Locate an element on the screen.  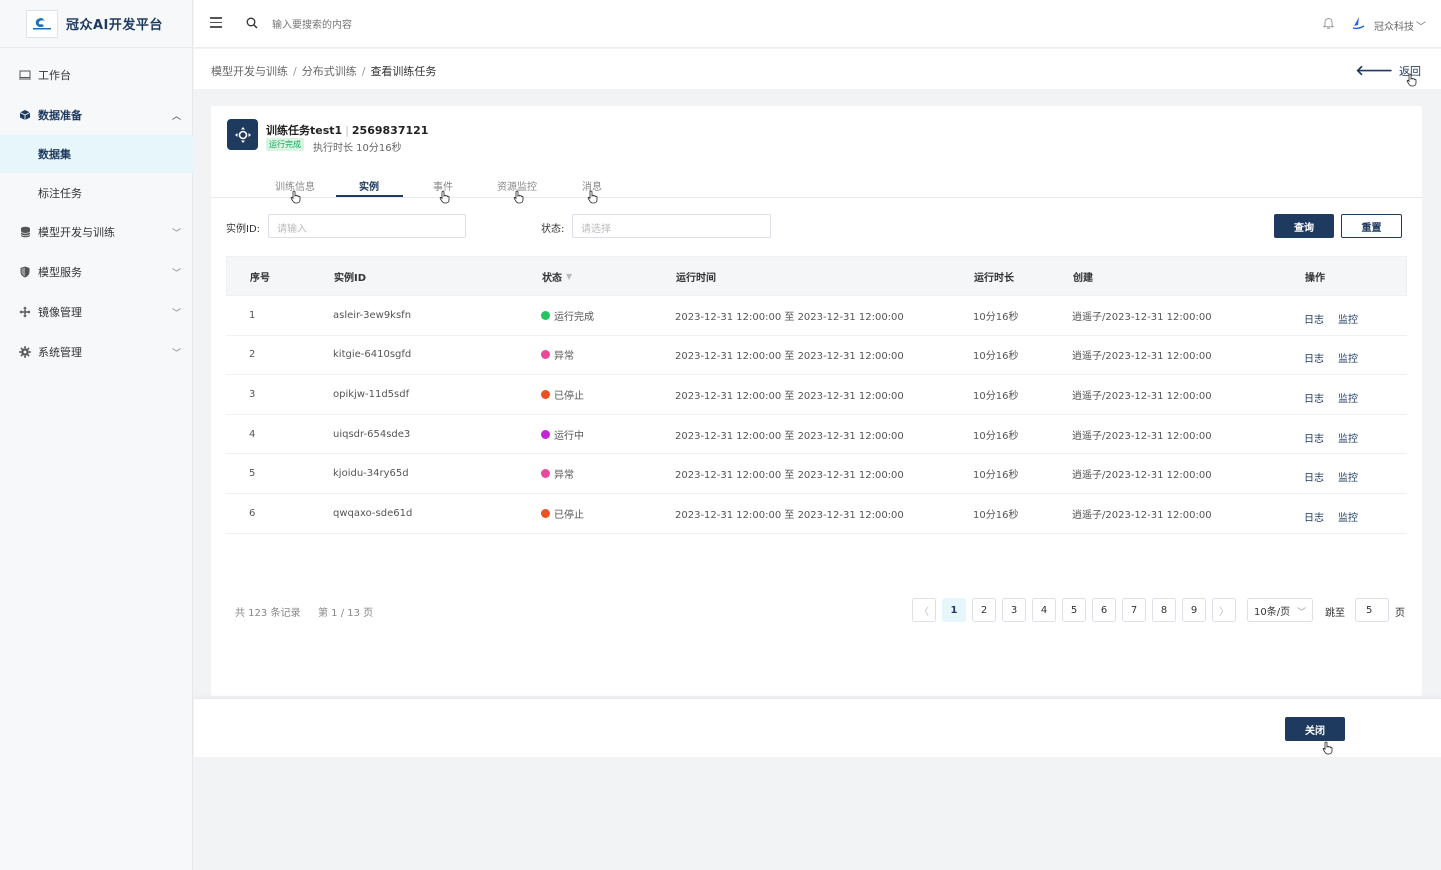
bell-icon is located at coordinates (1328, 25).